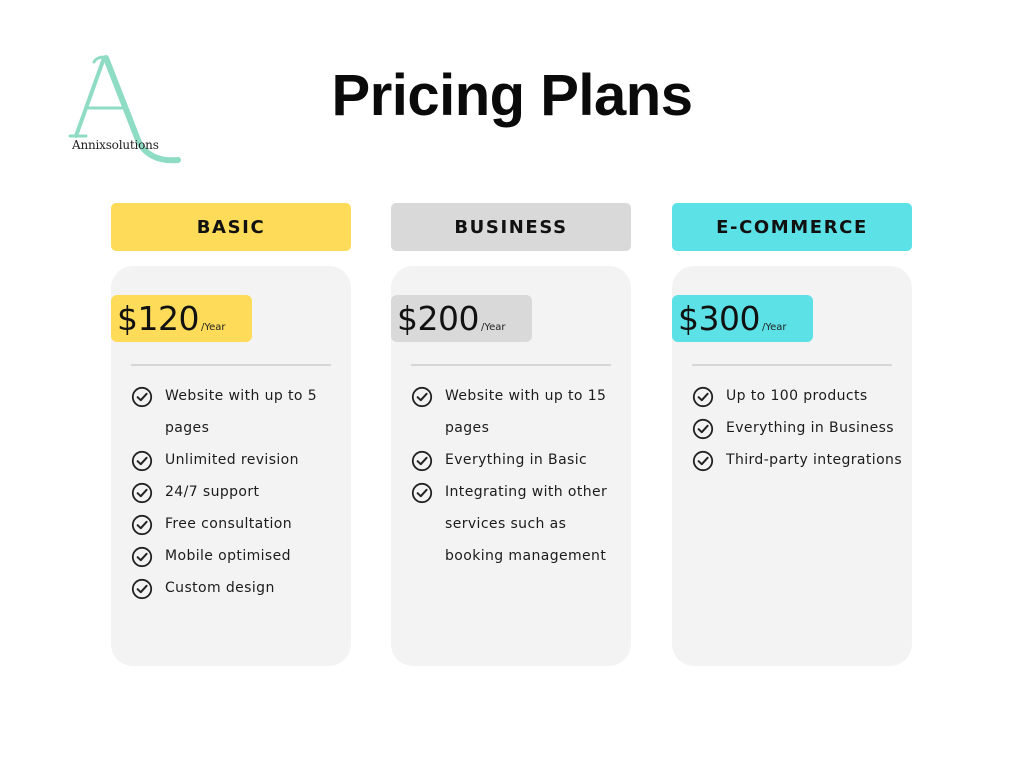 This screenshot has width=1024, height=768. I want to click on feature-text: 24/7 support, so click(212, 492).